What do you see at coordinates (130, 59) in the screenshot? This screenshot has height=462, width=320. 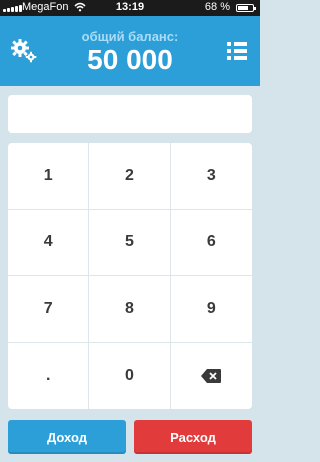 I see `balance-amount: 50 000` at bounding box center [130, 59].